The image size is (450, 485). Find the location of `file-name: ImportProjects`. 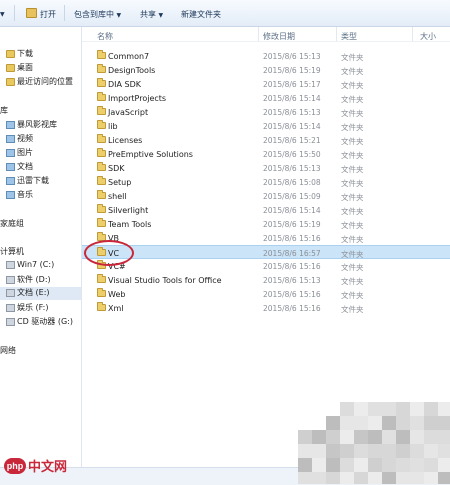

file-name: ImportProjects is located at coordinates (137, 98).